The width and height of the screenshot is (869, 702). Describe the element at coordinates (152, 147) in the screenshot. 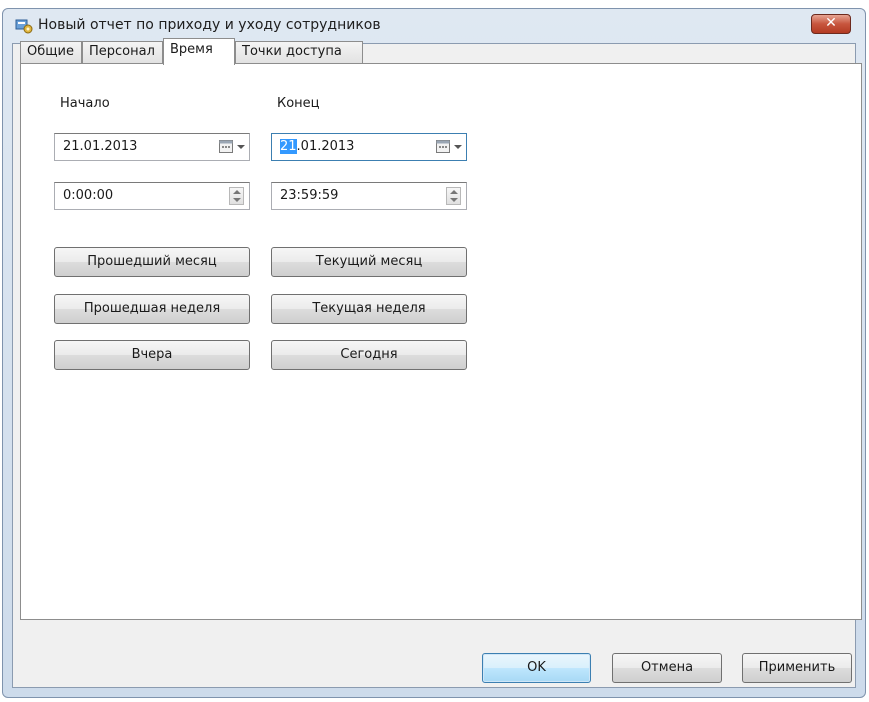

I see `start-date-picker: 21.01.2013` at that location.